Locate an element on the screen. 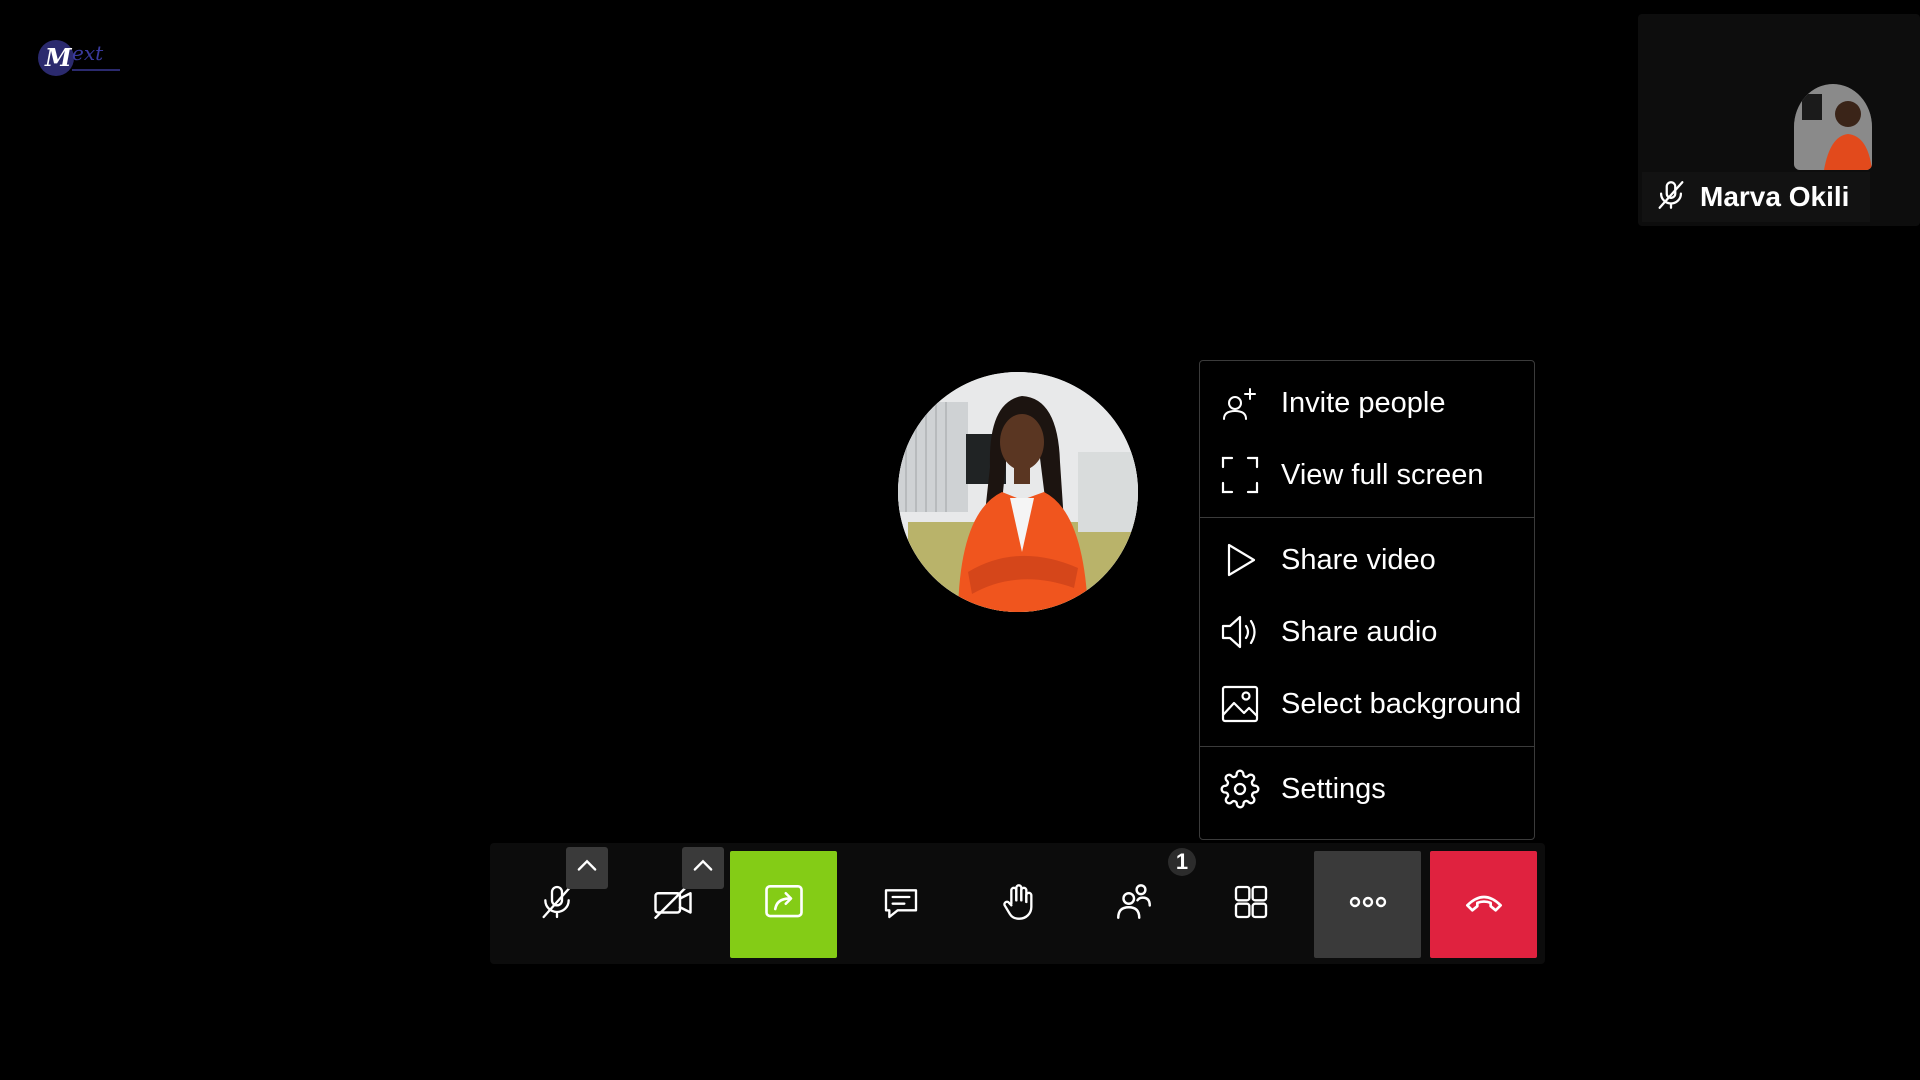 Image resolution: width=1920 pixels, height=1080 pixels. raise-hand-button is located at coordinates (1017, 904).